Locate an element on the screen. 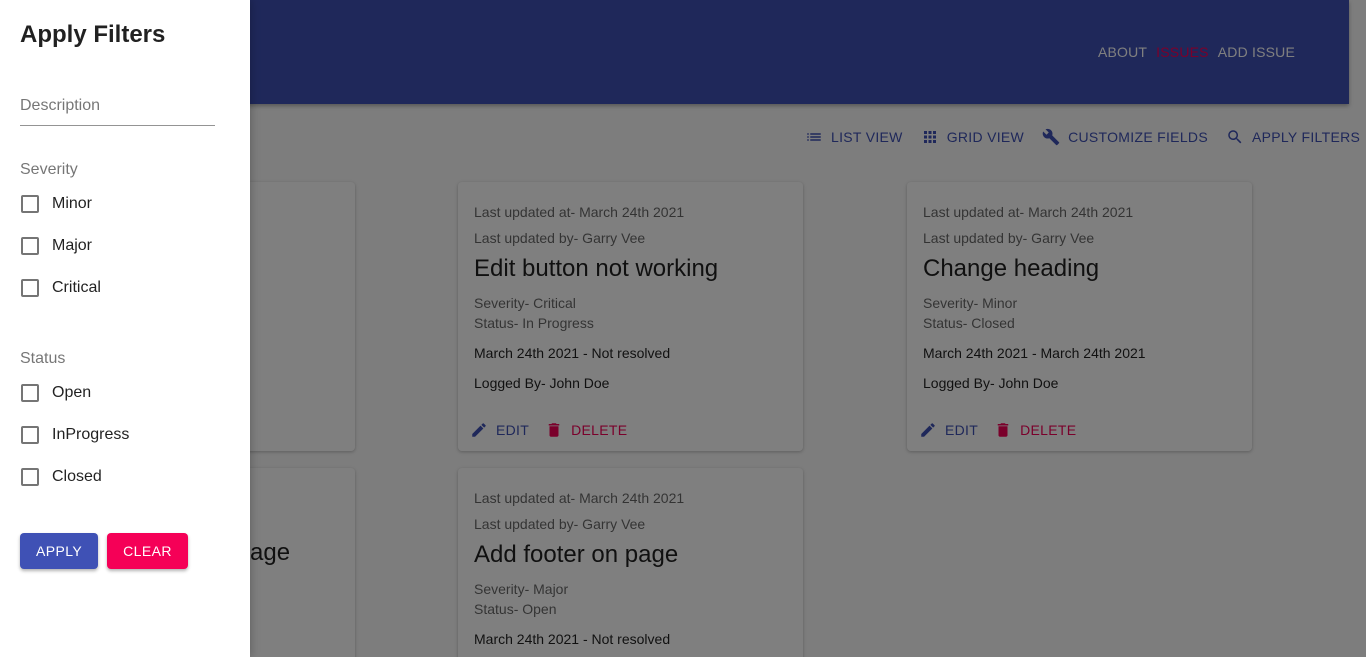  clear-button: CLEAR is located at coordinates (147, 551).